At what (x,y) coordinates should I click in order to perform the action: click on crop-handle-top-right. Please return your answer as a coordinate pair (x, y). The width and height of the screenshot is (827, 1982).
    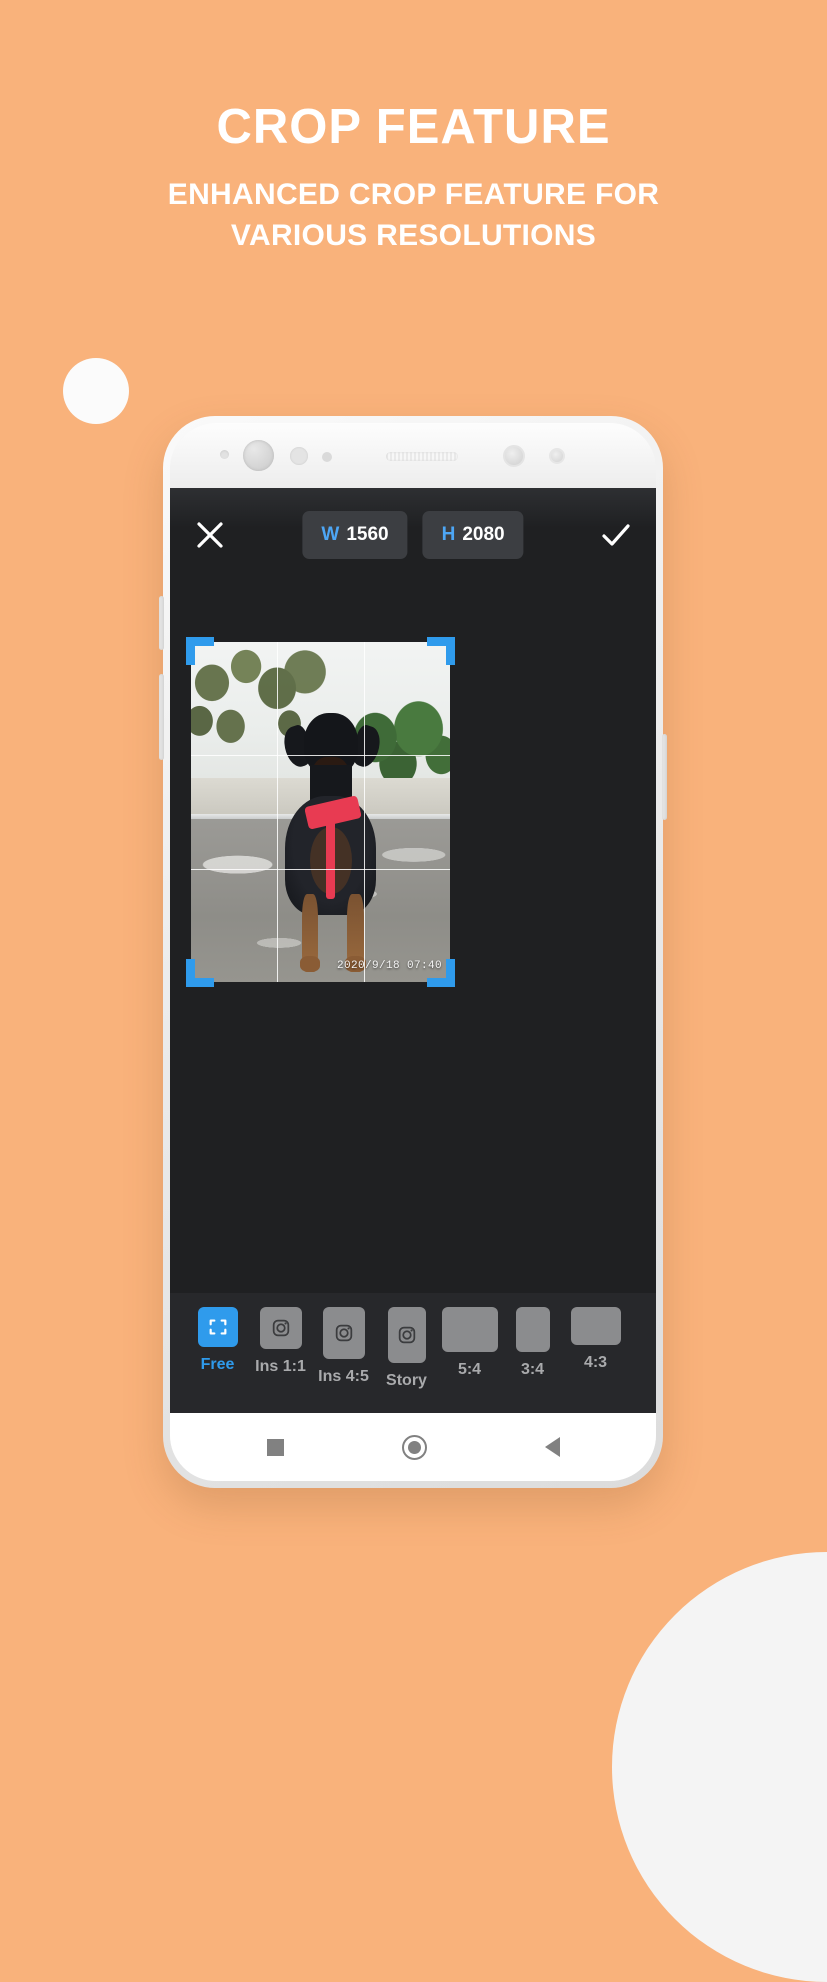
    Looking at the image, I should click on (441, 651).